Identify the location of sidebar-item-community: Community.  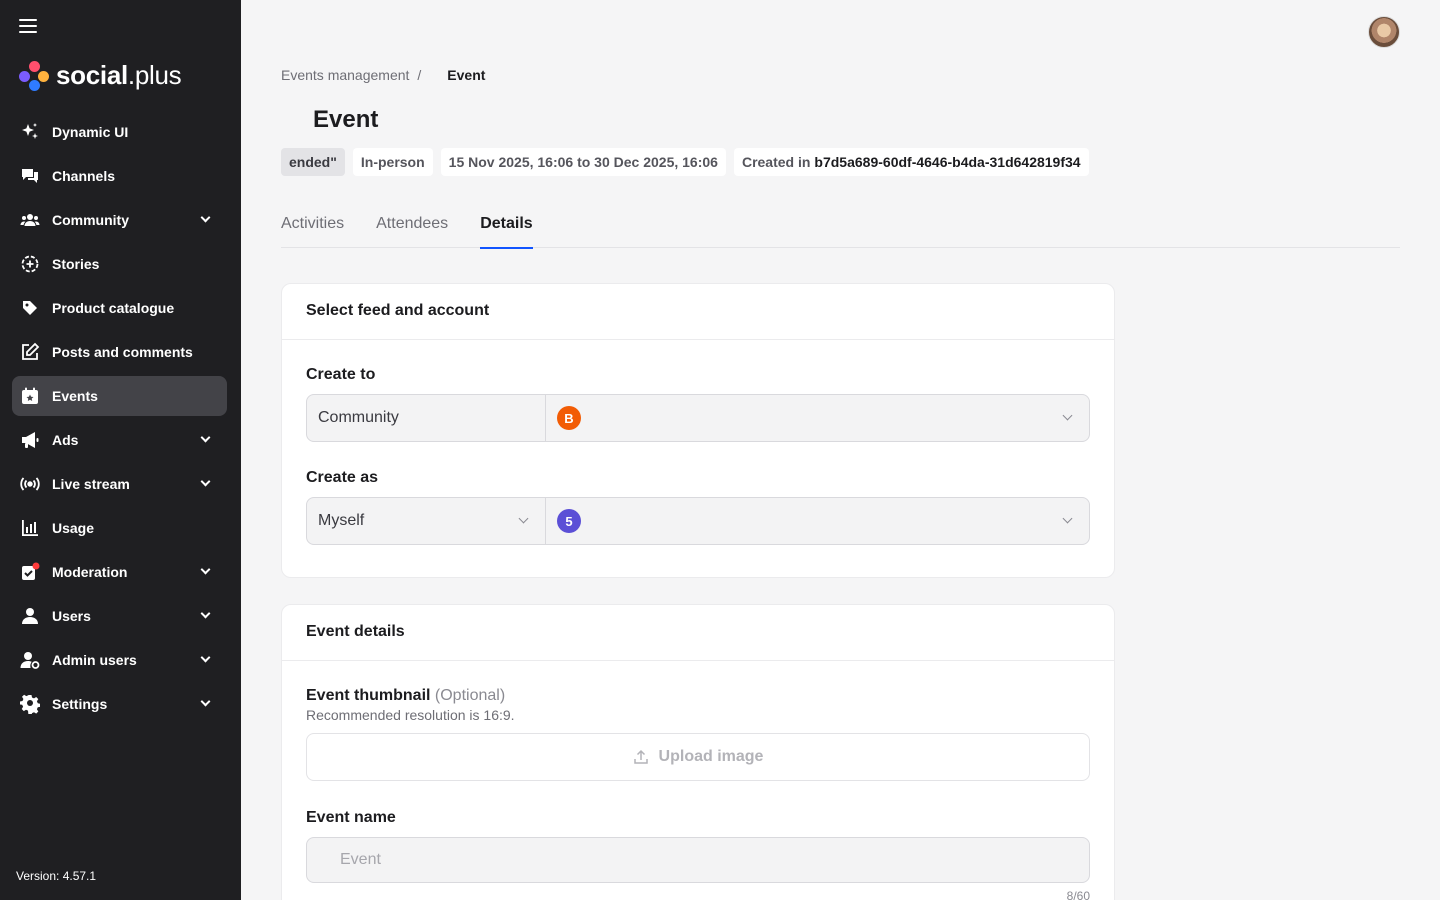
(119, 220).